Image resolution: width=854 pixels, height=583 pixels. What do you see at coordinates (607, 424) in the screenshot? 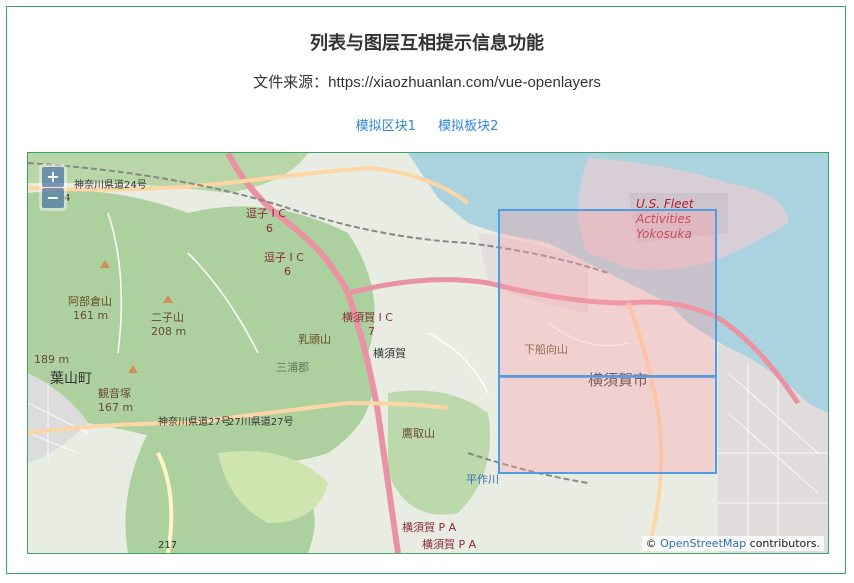
I see `mock-block-2-polygon` at bounding box center [607, 424].